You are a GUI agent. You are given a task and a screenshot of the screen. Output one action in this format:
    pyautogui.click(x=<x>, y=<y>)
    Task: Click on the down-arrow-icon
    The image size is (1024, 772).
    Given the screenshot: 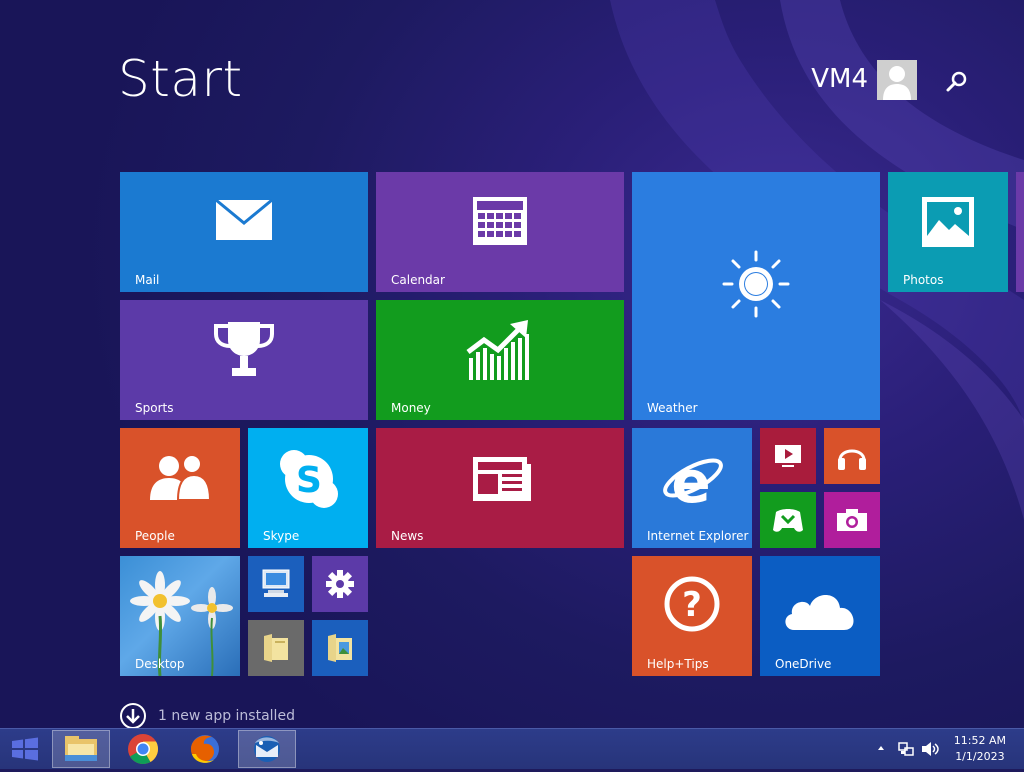 What is the action you would take?
    pyautogui.click(x=133, y=715)
    